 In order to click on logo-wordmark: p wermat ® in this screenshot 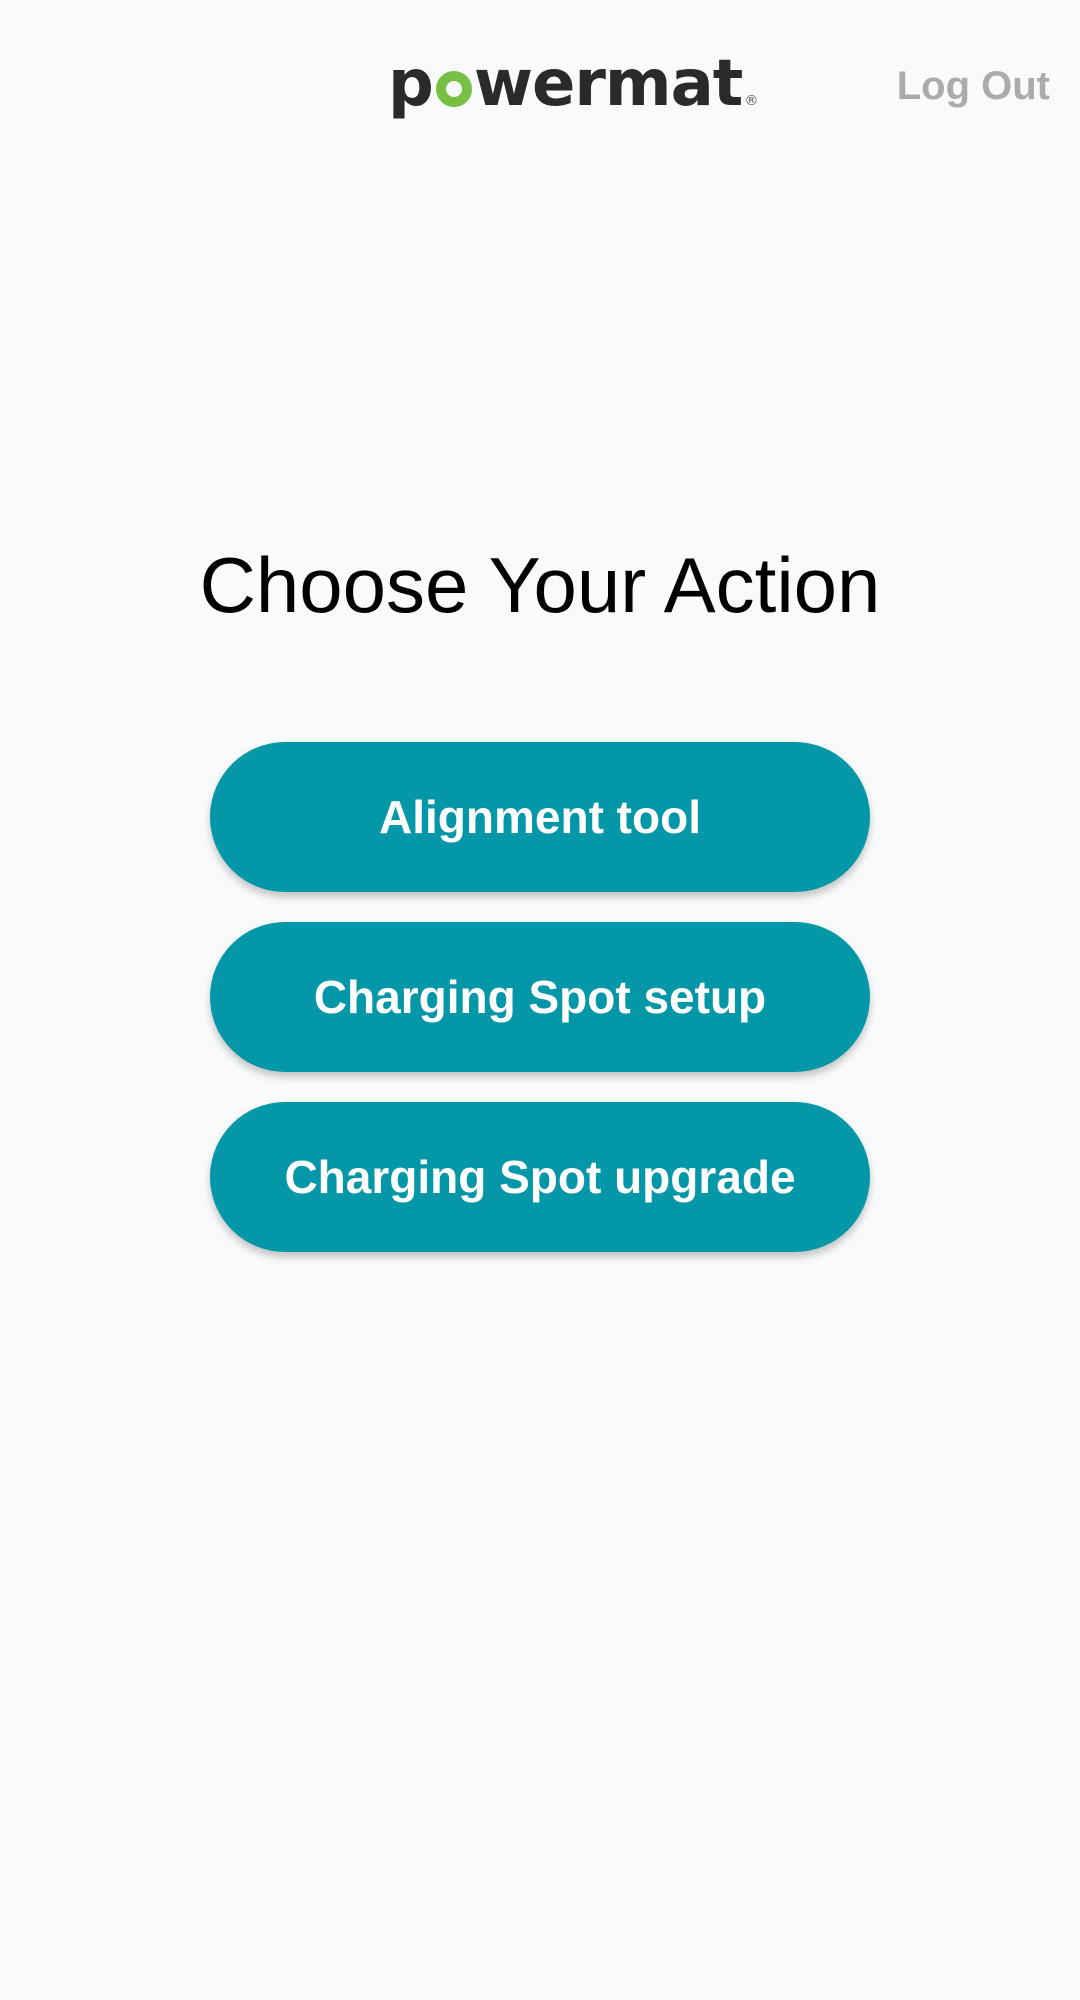, I will do `click(573, 84)`.